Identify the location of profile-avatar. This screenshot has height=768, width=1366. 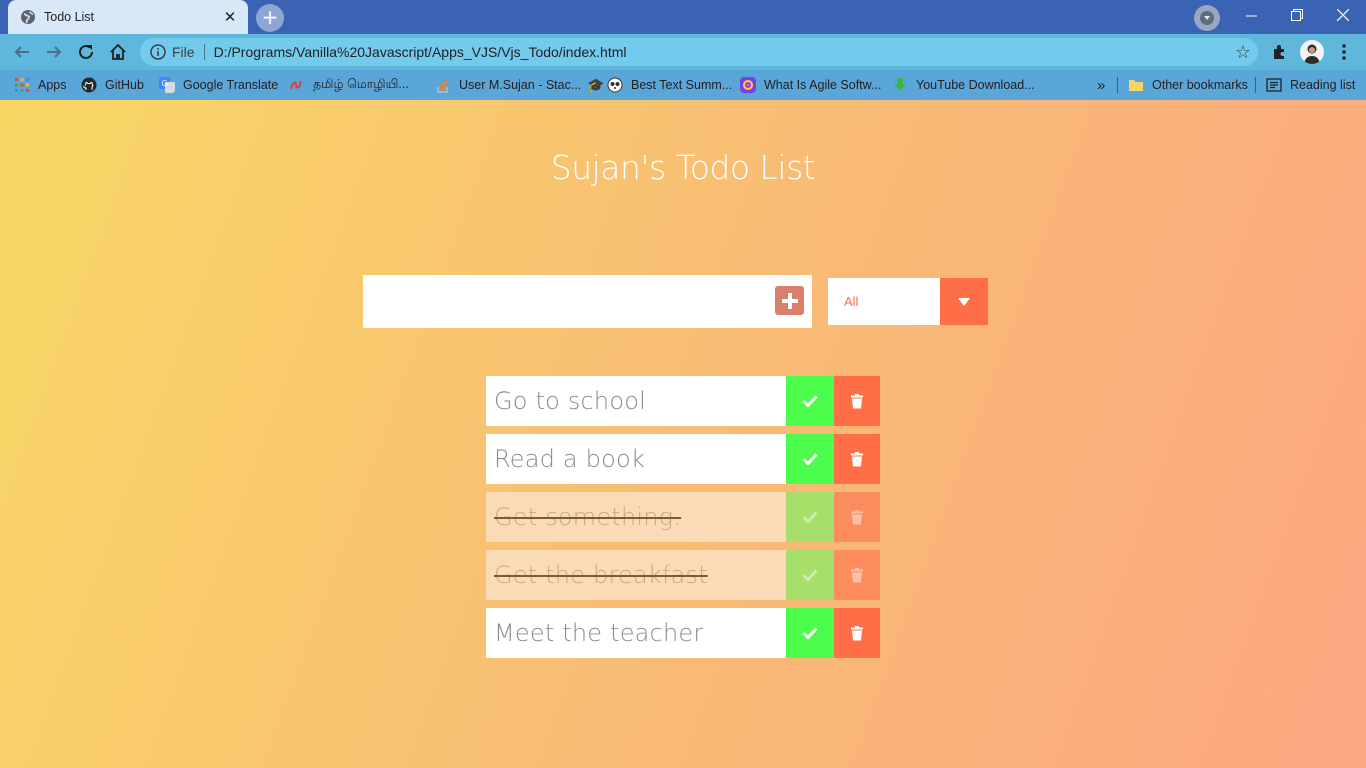
(1312, 52).